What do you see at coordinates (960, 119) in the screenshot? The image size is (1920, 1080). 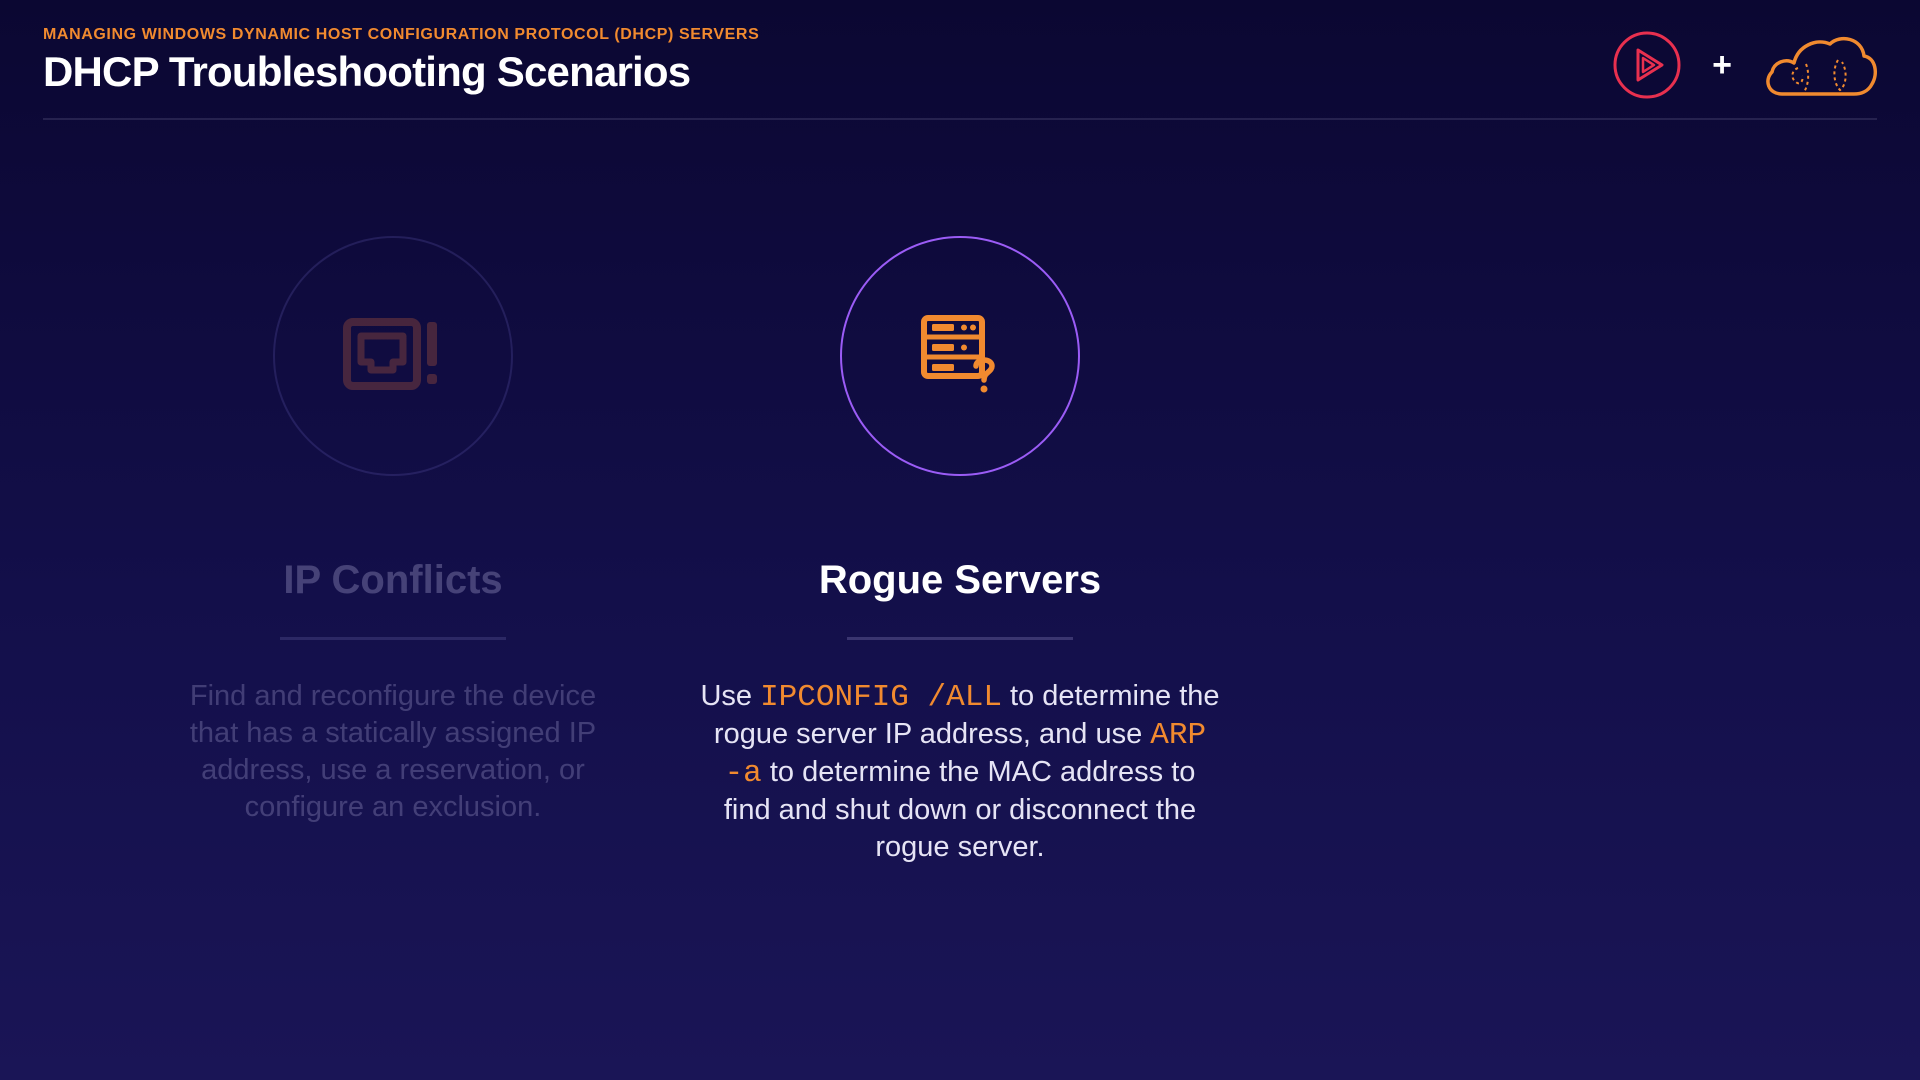 I see `header-divider` at bounding box center [960, 119].